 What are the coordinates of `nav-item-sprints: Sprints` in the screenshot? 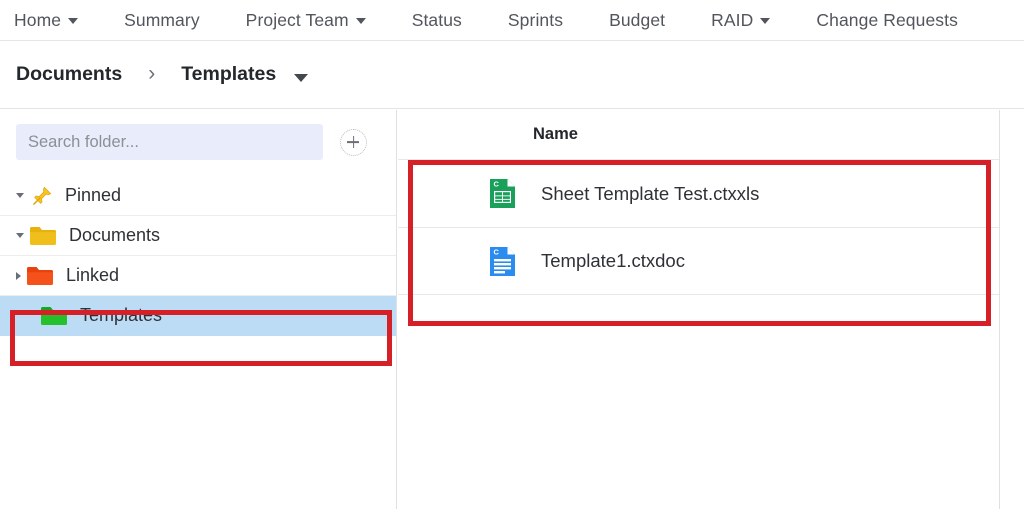 It's located at (535, 20).